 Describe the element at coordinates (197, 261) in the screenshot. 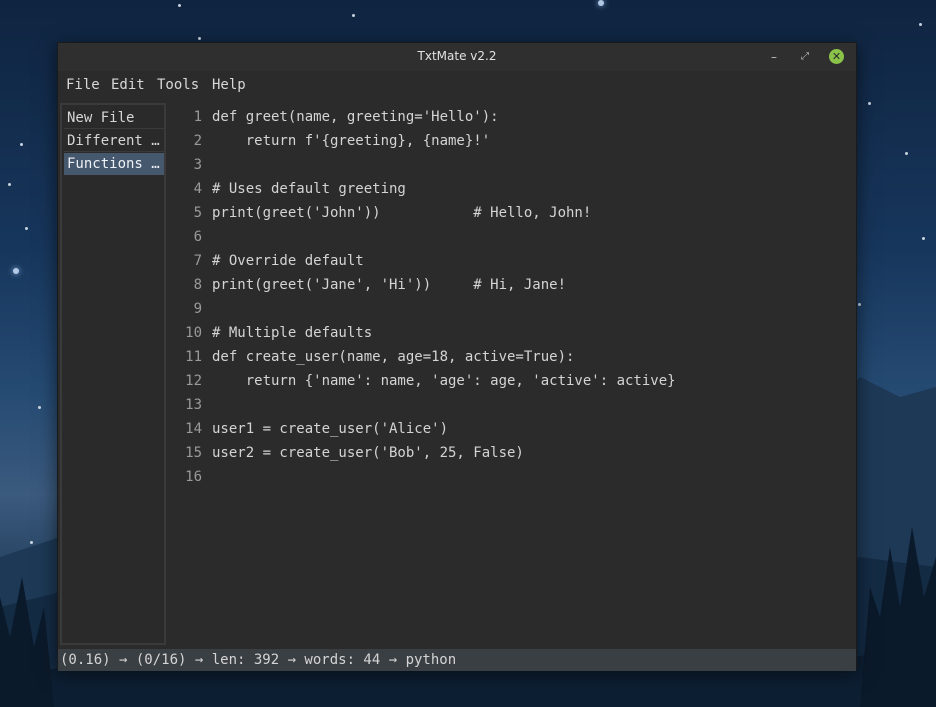

I see `line-number: 7` at that location.